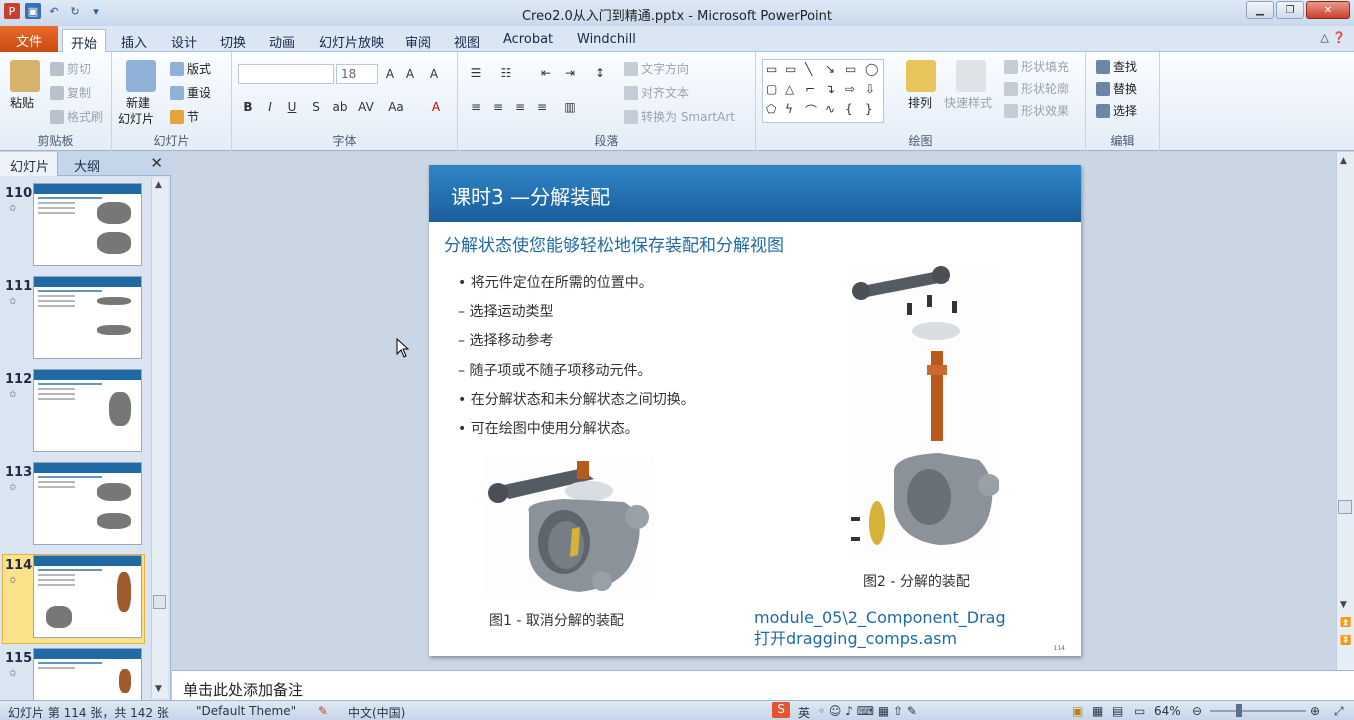 The width and height of the screenshot is (1354, 720). Describe the element at coordinates (184, 40) in the screenshot. I see `tab-design: 设计` at that location.